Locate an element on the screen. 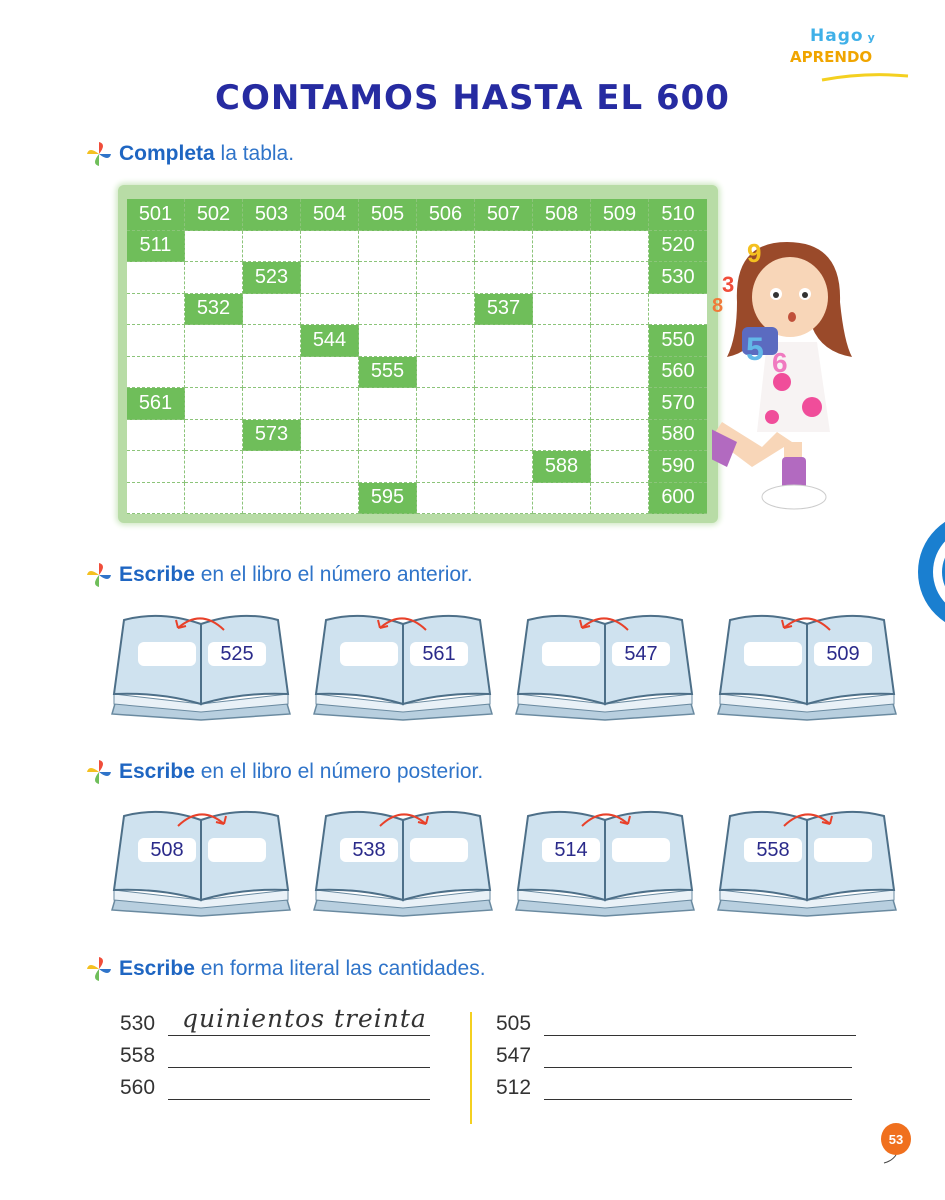 The image size is (945, 1200). pinwheel-icon is located at coordinates (99, 969).